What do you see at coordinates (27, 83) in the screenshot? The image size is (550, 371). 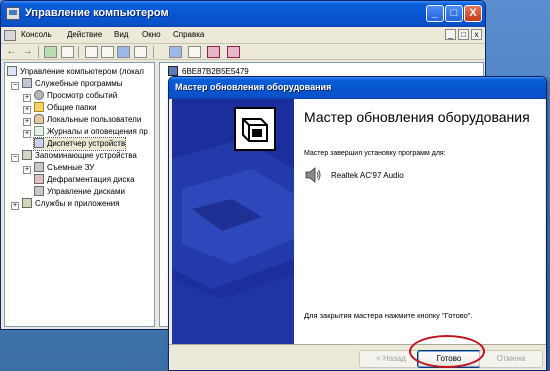 I see `tools-icon` at bounding box center [27, 83].